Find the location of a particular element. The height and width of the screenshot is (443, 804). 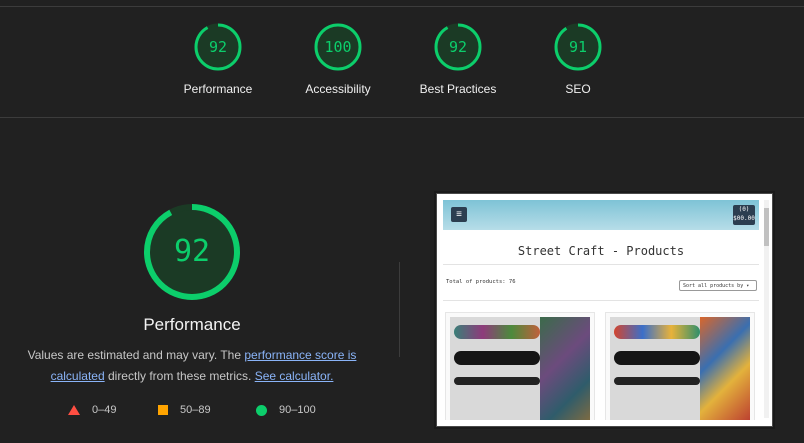

cart-icon: (0) $00.00 is located at coordinates (744, 215).